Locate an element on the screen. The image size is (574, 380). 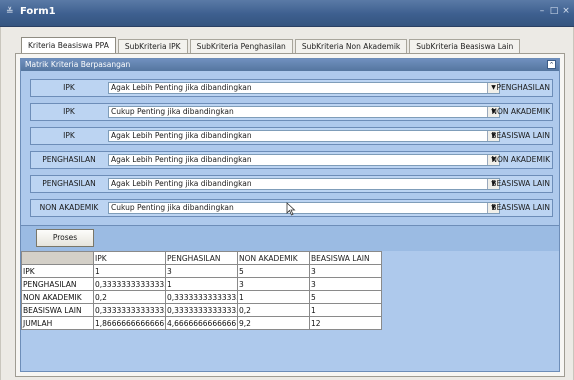
grid-row-header: NON AKADEMIK is located at coordinates (57, 297).